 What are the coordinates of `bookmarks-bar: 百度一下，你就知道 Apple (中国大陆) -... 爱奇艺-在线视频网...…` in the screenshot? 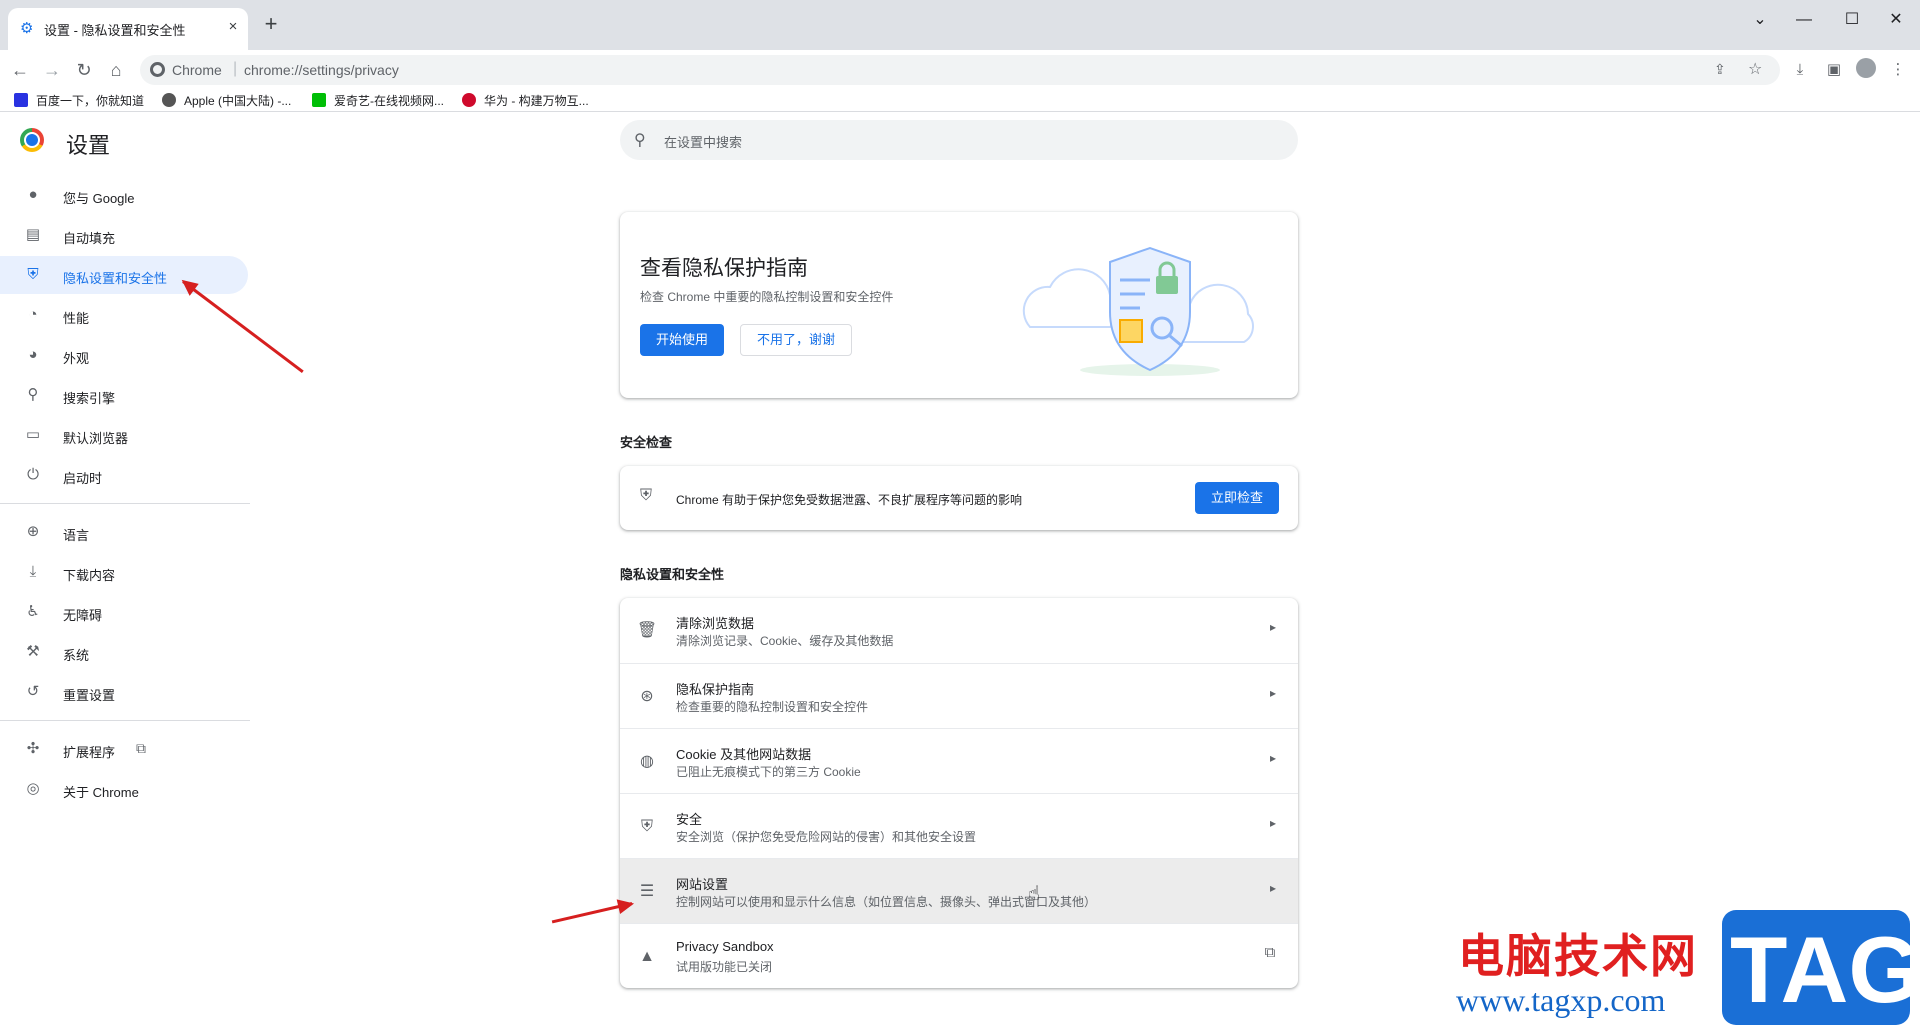 It's located at (960, 101).